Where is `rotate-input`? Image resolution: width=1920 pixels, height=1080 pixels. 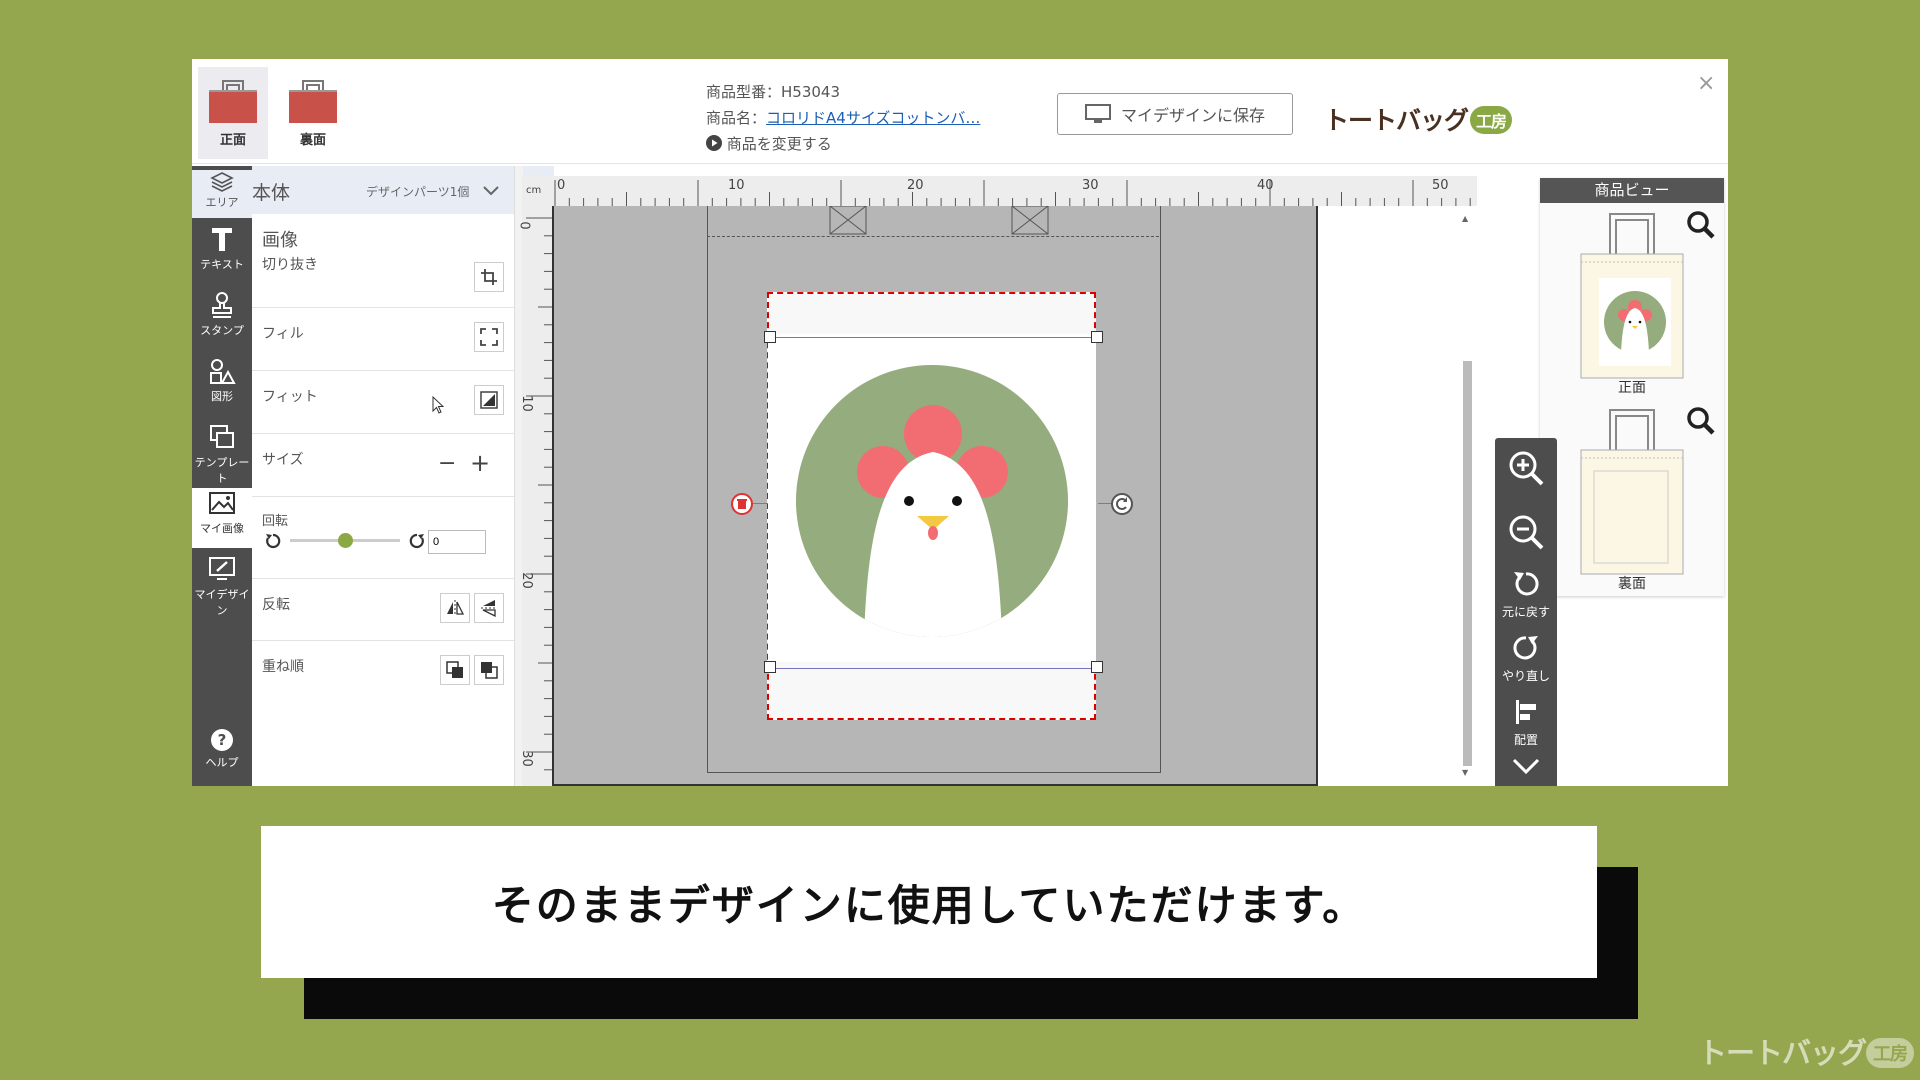
rotate-input is located at coordinates (457, 542).